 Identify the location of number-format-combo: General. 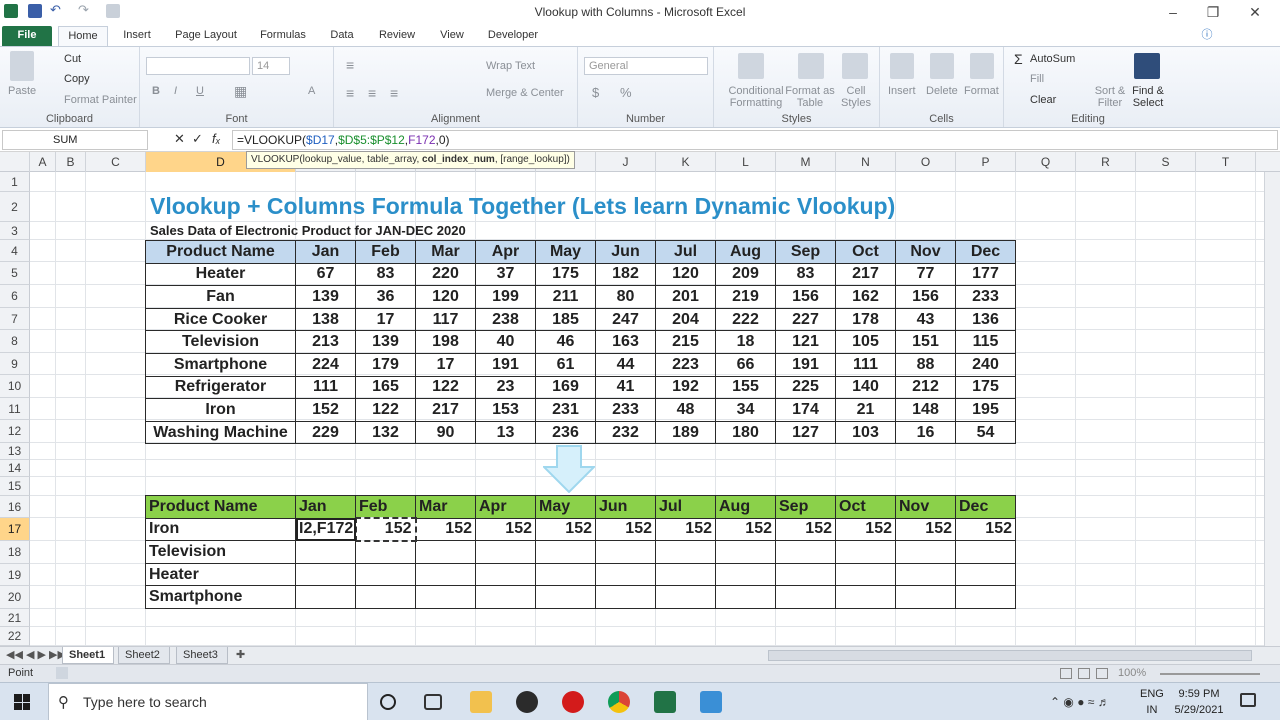
(646, 66).